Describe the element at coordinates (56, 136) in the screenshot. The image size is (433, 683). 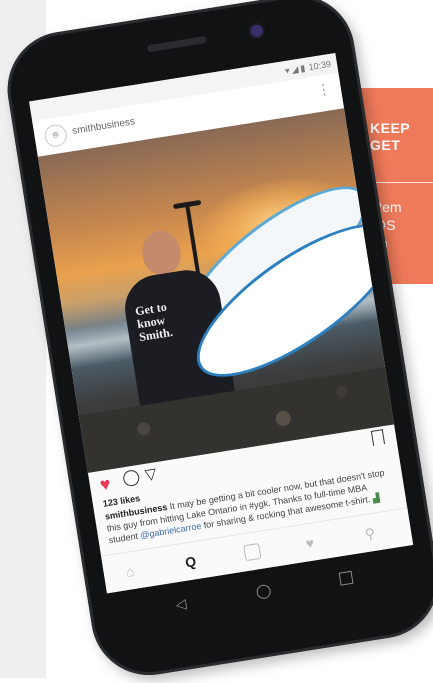
I see `avatar: ◎` at that location.